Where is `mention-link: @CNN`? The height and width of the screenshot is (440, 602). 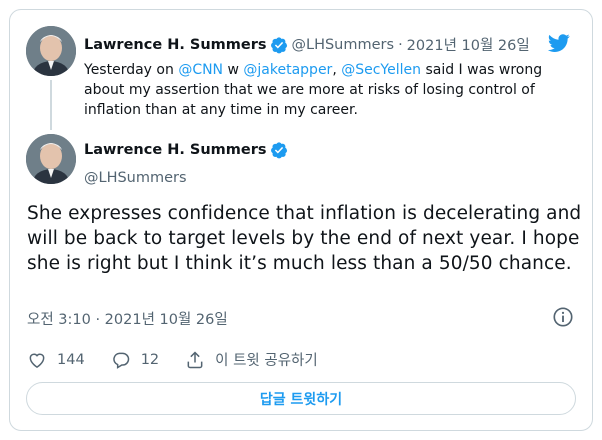 mention-link: @CNN is located at coordinates (200, 70).